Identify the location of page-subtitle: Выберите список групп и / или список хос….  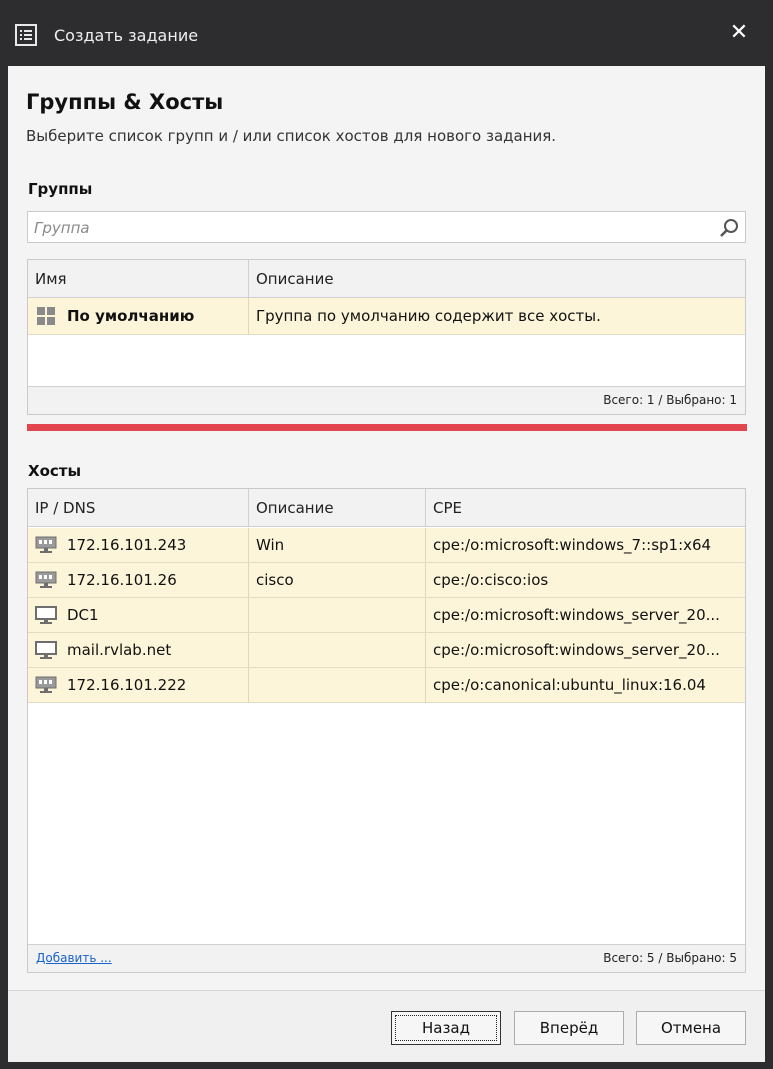
(291, 136).